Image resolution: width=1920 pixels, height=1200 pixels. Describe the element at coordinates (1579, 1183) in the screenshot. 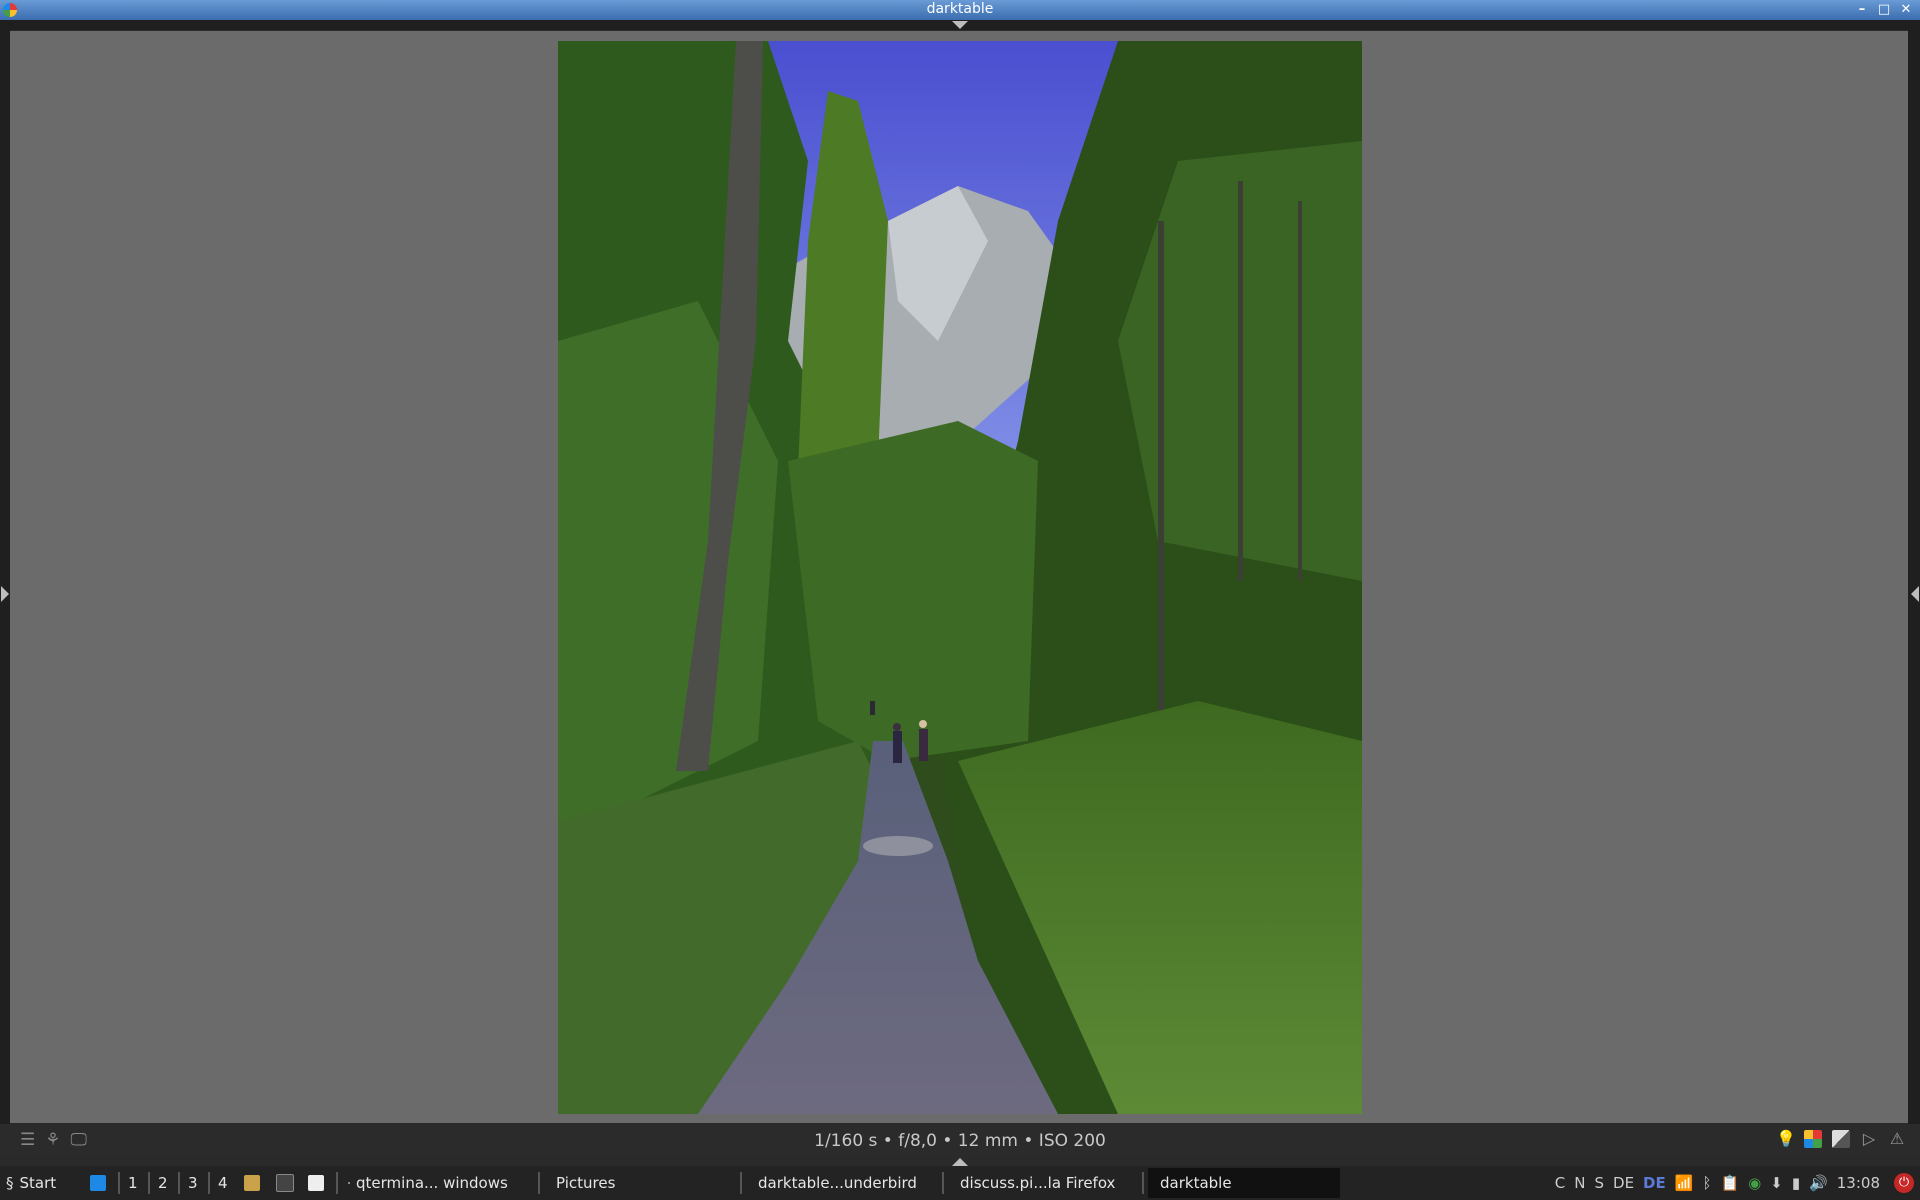

I see `tray-lock-n: N` at that location.